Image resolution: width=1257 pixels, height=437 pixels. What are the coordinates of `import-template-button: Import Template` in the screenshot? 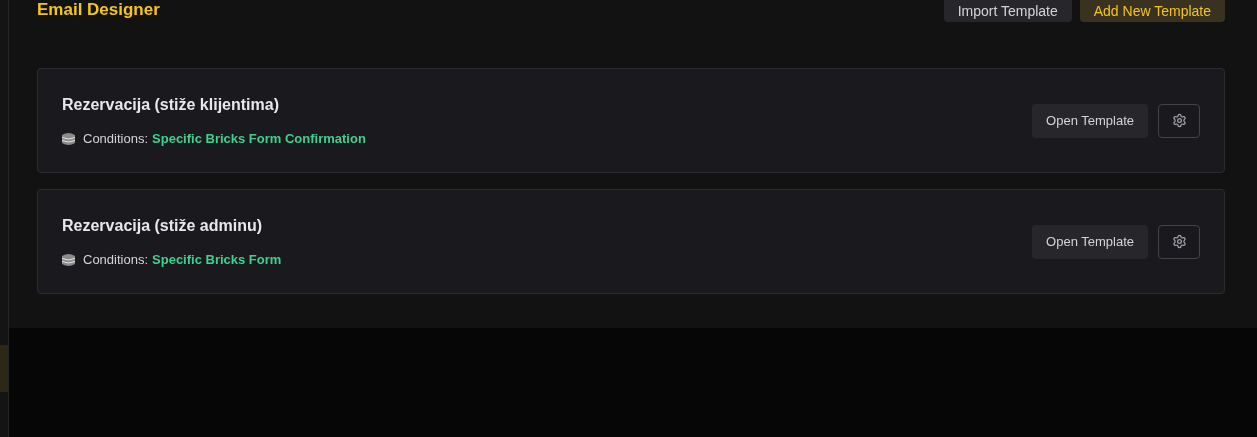 It's located at (1007, 11).